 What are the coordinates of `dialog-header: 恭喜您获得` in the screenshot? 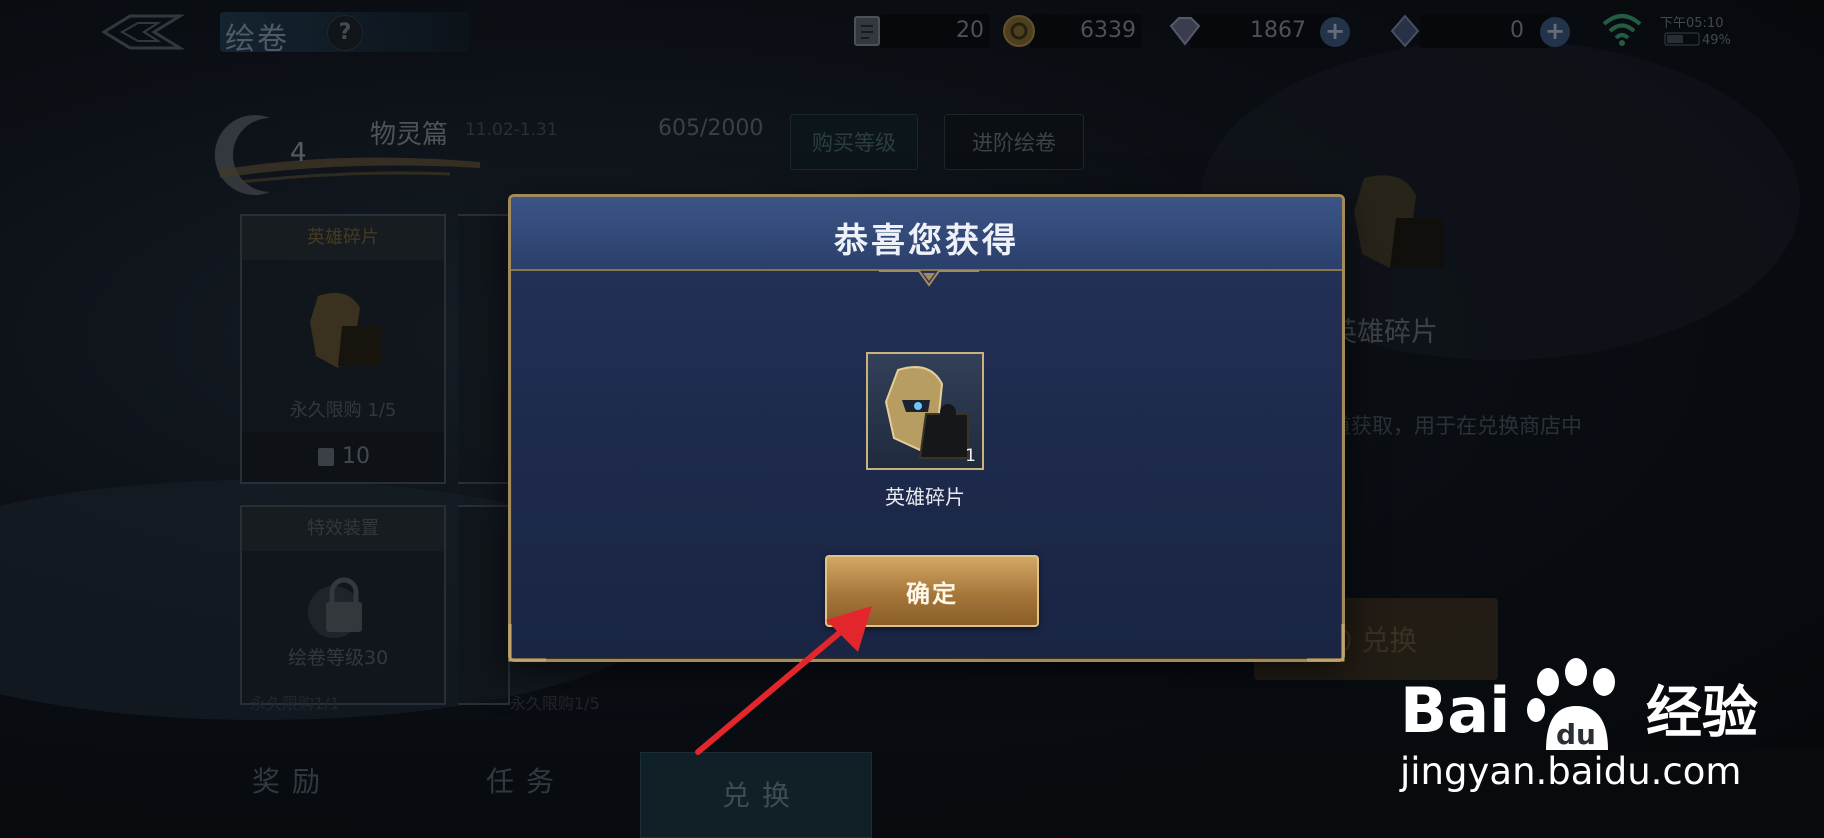 It's located at (926, 234).